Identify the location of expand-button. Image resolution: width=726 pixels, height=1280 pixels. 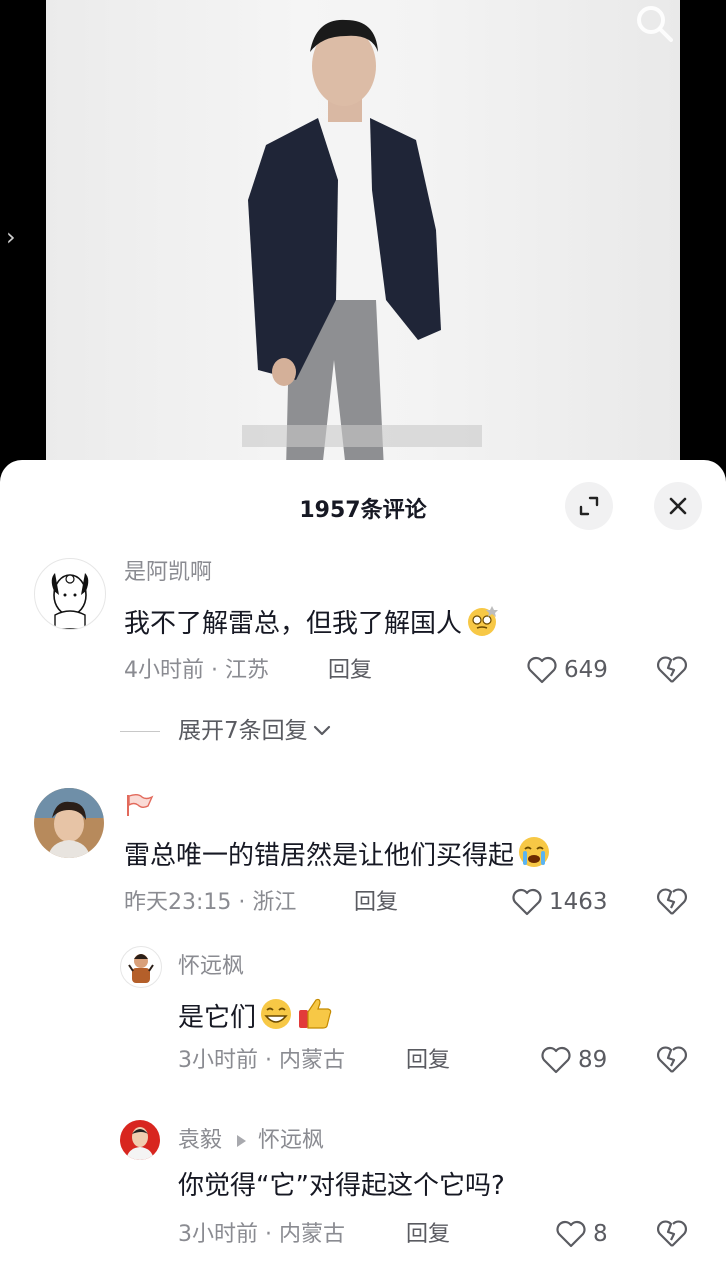
(589, 506).